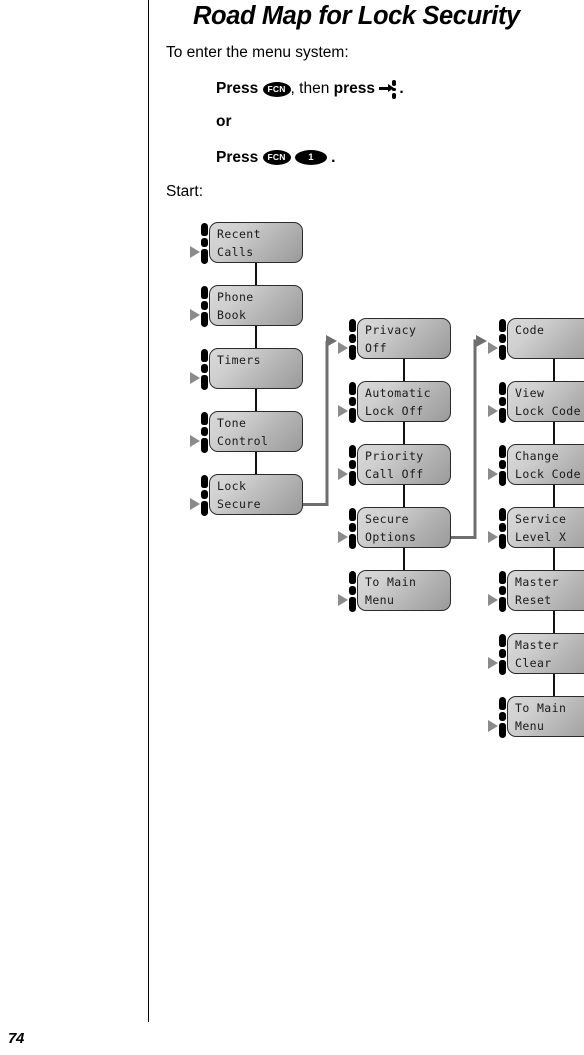 The height and width of the screenshot is (1055, 584). I want to click on menu-screen-text: Automatic Lock Off, so click(398, 402).